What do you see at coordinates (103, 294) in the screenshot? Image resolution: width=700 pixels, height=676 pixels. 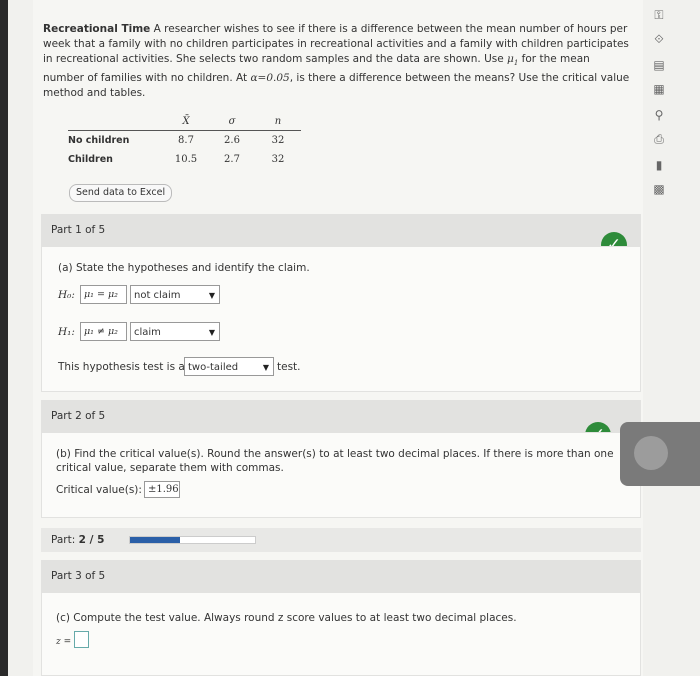 I see `h0-expression-field: μ₁ = μ₂` at bounding box center [103, 294].